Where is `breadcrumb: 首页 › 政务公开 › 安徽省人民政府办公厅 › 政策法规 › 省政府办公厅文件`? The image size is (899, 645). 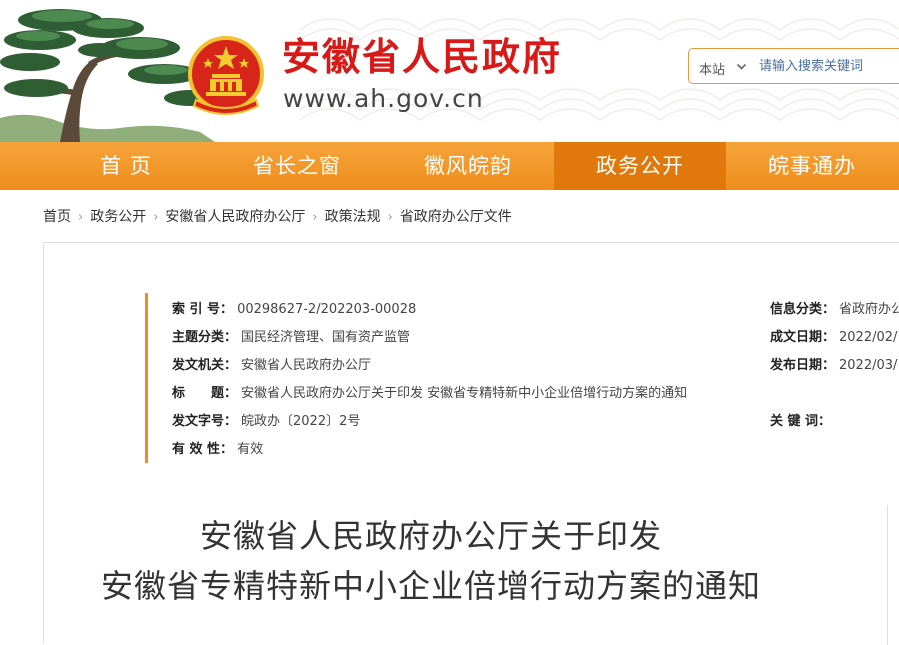
breadcrumb: 首页 › 政务公开 › 安徽省人民政府办公厅 › 政策法规 › 省政府办公厅文件 is located at coordinates (277, 216).